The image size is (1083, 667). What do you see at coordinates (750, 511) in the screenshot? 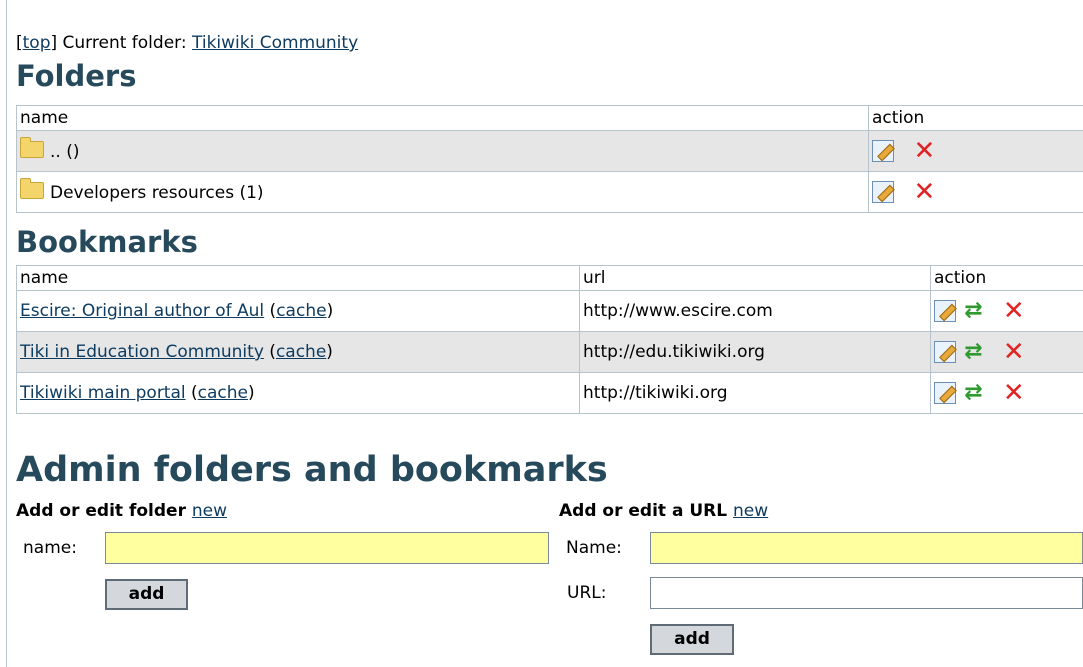
I see `new-url-link: new` at bounding box center [750, 511].